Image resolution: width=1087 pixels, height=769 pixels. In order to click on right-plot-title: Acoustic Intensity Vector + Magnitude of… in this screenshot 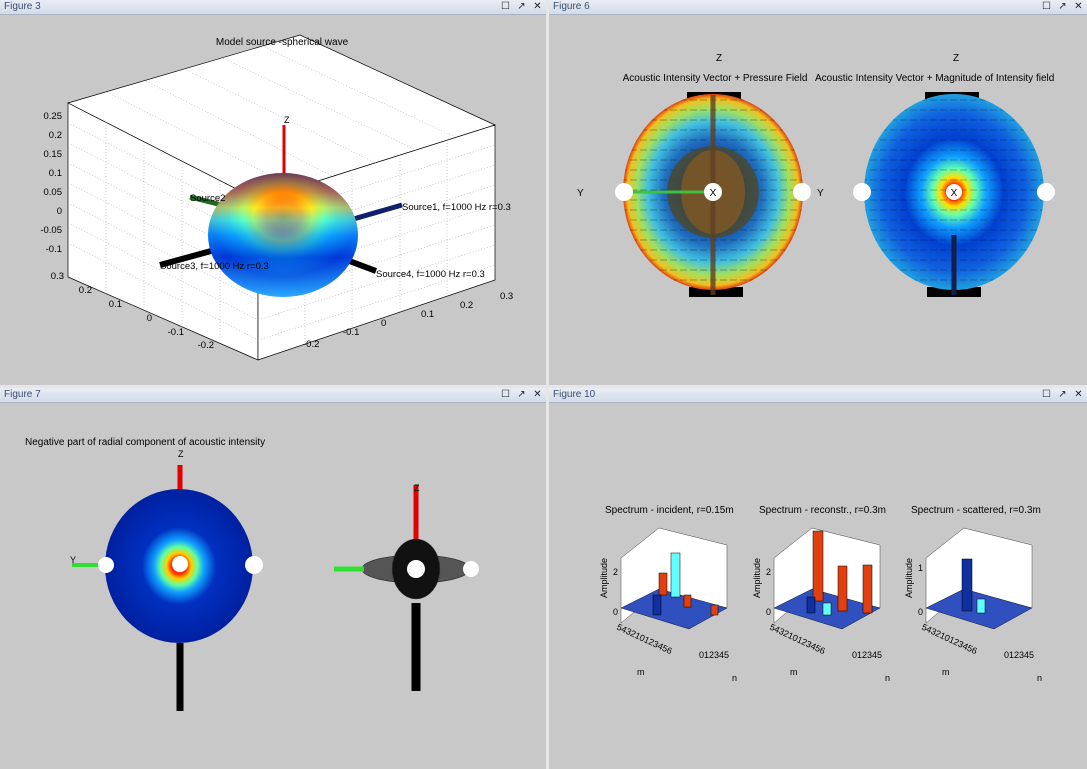, I will do `click(934, 78)`.